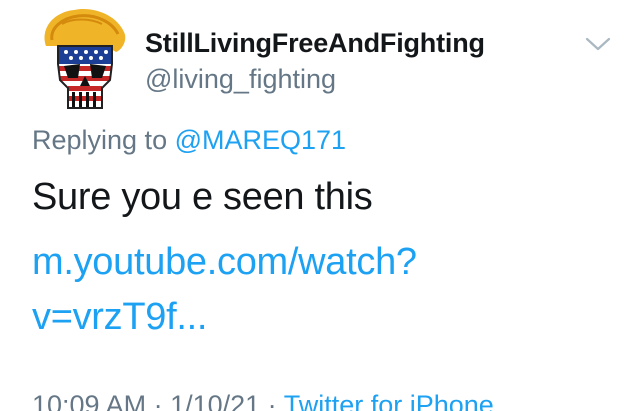 This screenshot has width=640, height=411. What do you see at coordinates (202, 197) in the screenshot?
I see `tweet-text: Sure you e seen this` at bounding box center [202, 197].